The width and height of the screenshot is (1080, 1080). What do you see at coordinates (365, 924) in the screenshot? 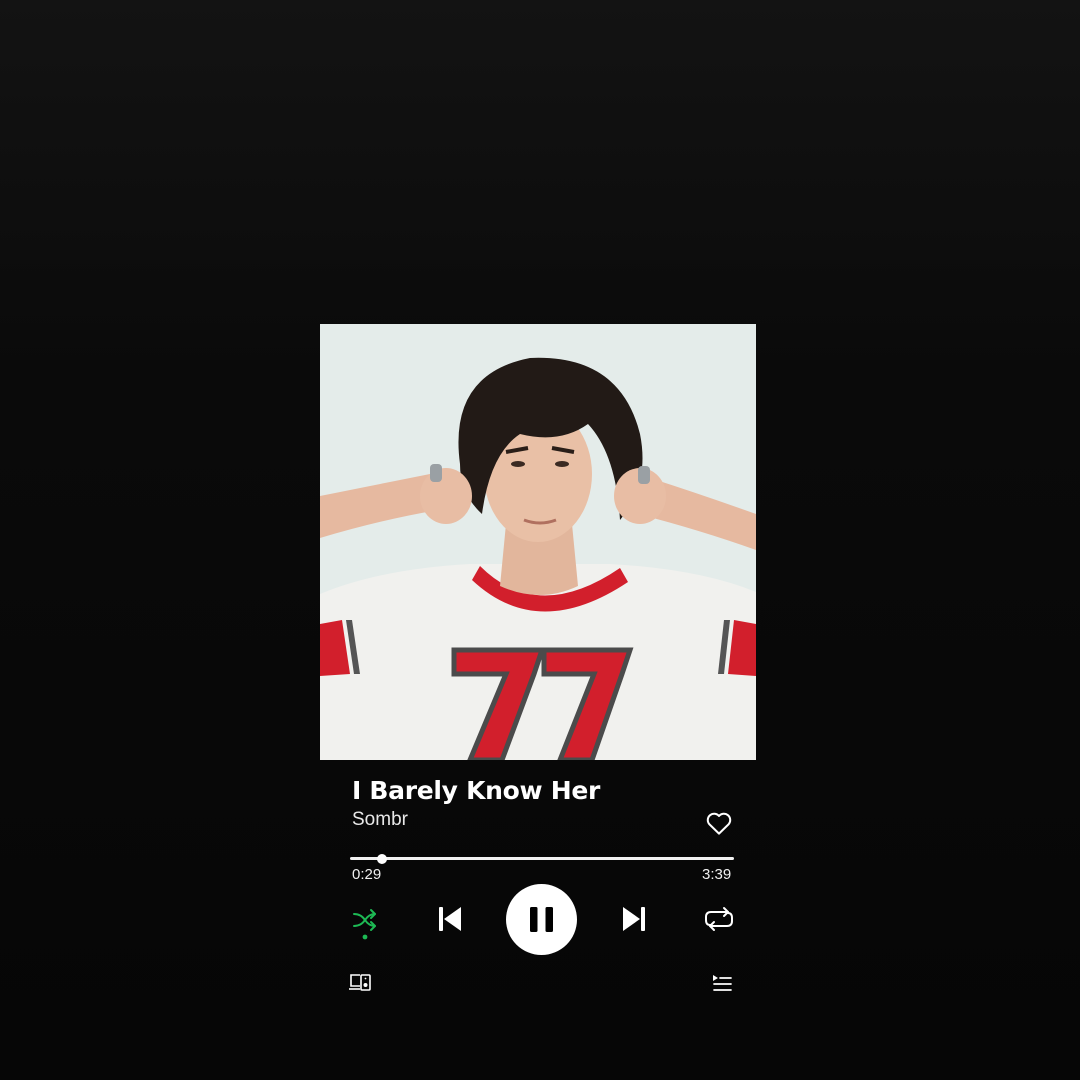
I see `shuffle-icon` at bounding box center [365, 924].